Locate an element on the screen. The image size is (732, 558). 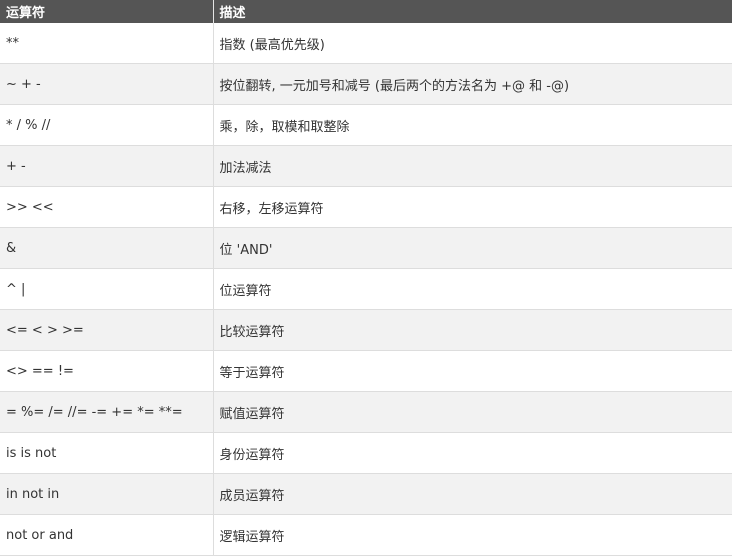
table-row: ** 指数 (最高优先级) is located at coordinates (366, 43).